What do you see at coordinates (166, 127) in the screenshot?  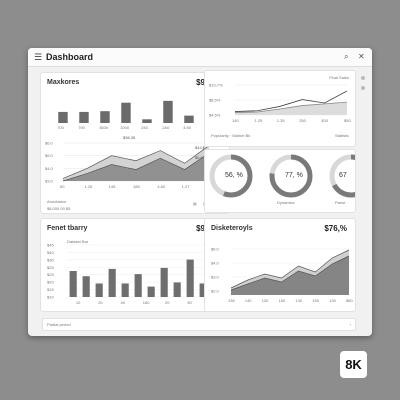 I see `x-tick-label: 2A0` at bounding box center [166, 127].